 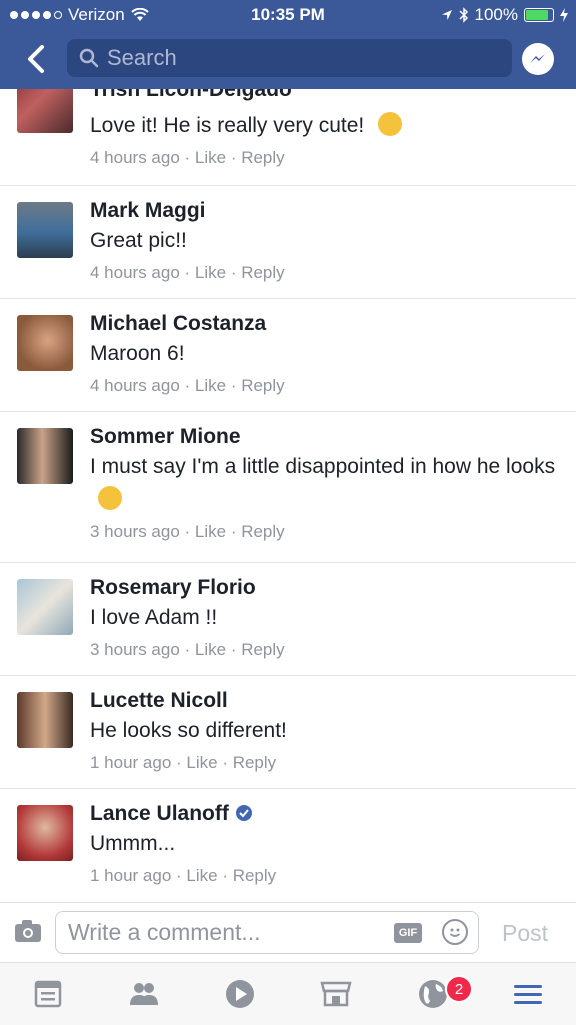 What do you see at coordinates (144, 994) in the screenshot?
I see `friends-tab-icon` at bounding box center [144, 994].